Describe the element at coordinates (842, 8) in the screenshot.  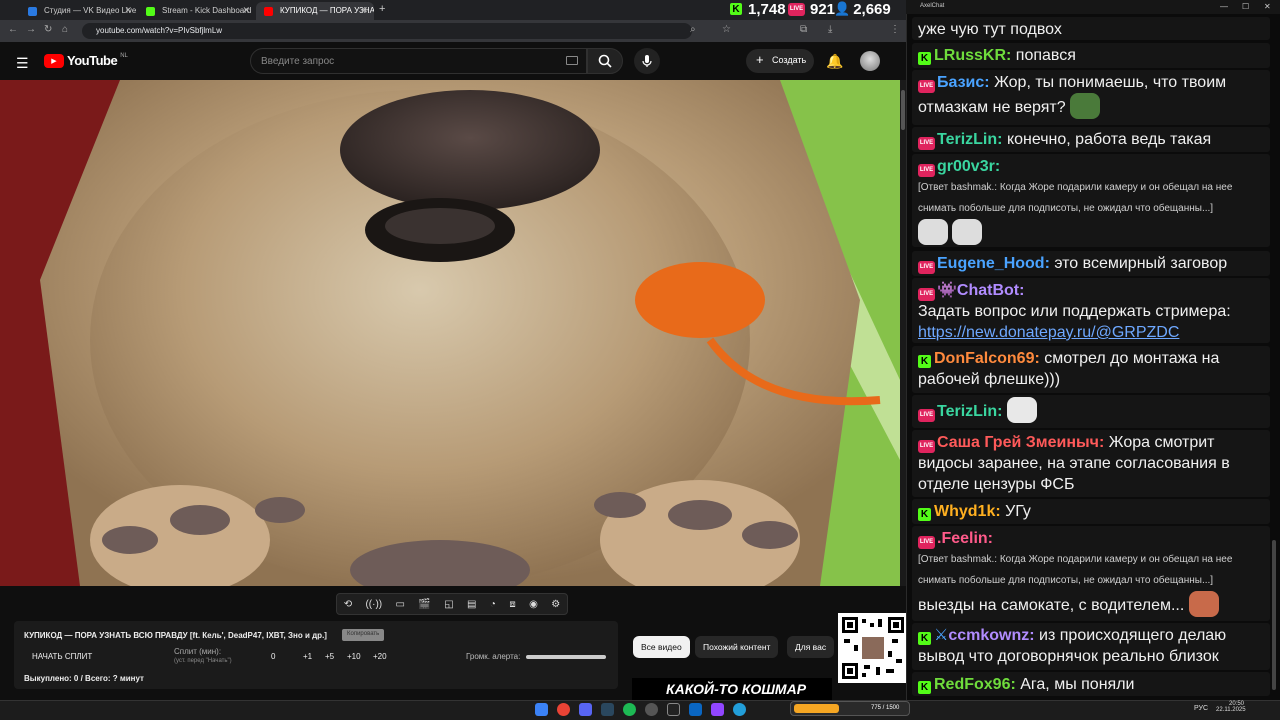
I see `person-icon: 👤` at that location.